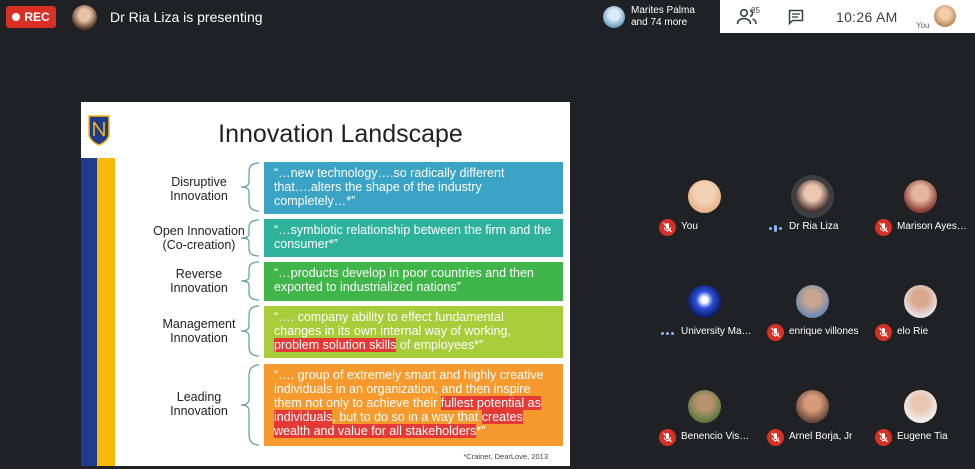 The width and height of the screenshot is (975, 469). Describe the element at coordinates (84, 17) in the screenshot. I see `presenter-avatar` at that location.